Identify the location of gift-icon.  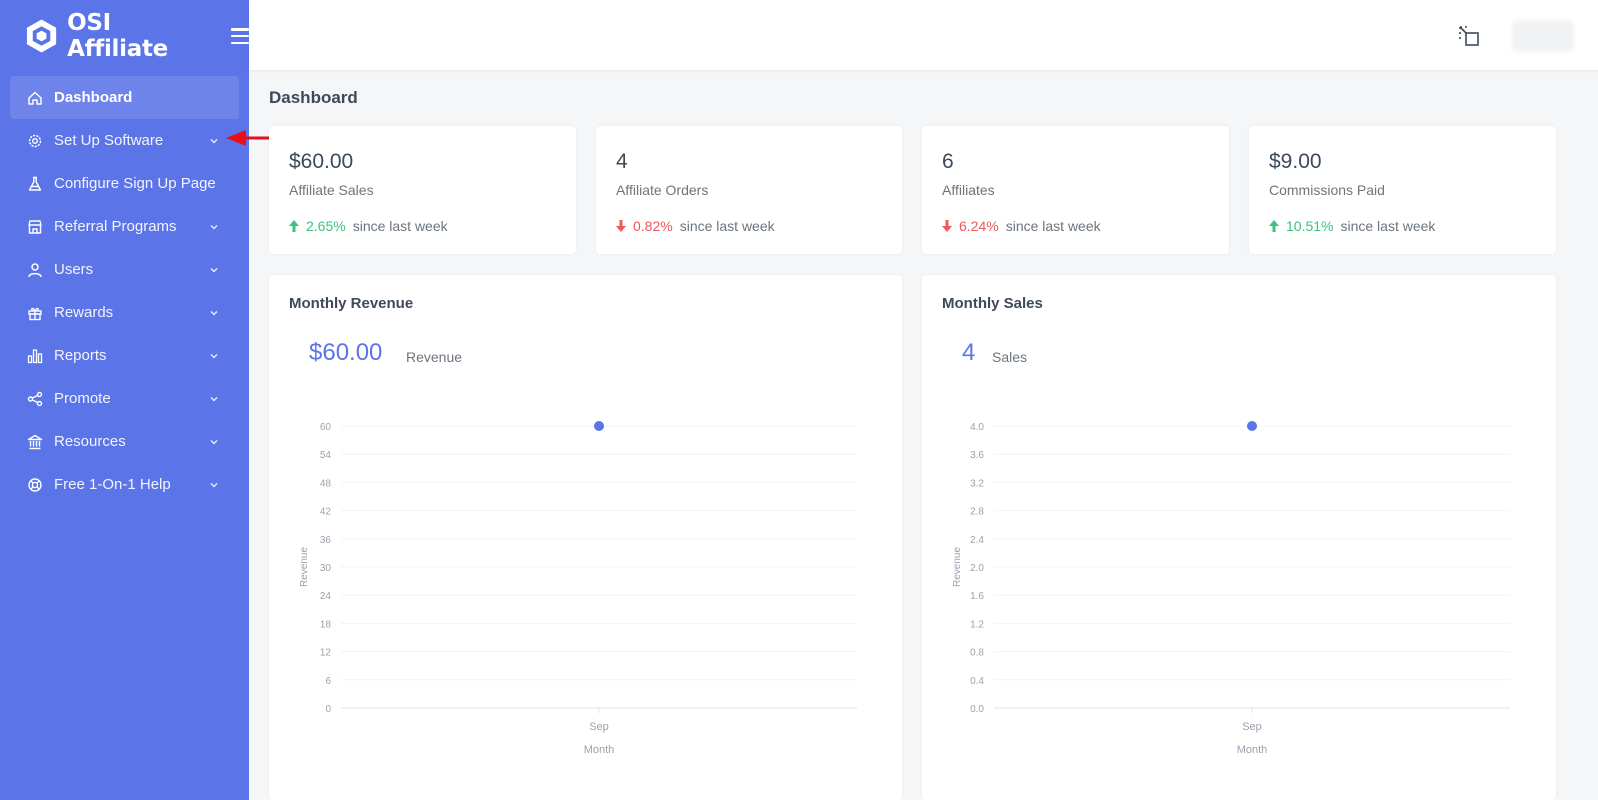
(35, 313).